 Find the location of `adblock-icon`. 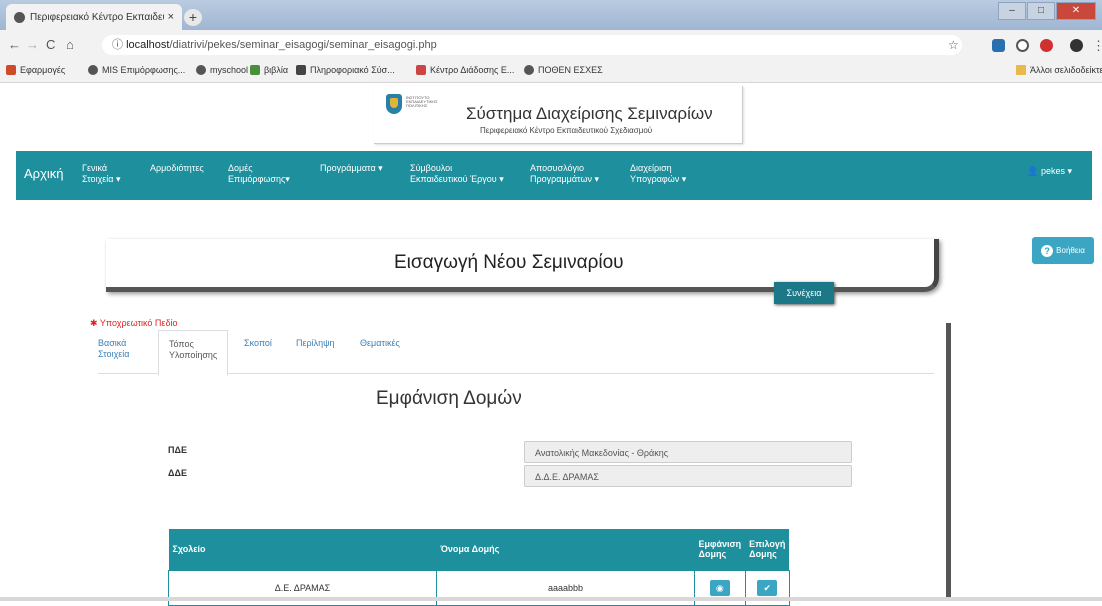

adblock-icon is located at coordinates (1046, 45).